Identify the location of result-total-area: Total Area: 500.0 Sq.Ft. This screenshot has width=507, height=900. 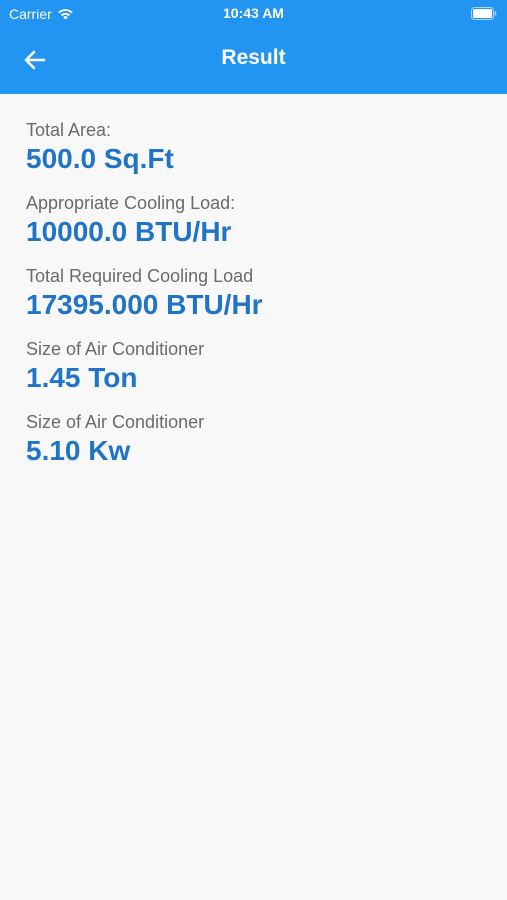
(256, 147).